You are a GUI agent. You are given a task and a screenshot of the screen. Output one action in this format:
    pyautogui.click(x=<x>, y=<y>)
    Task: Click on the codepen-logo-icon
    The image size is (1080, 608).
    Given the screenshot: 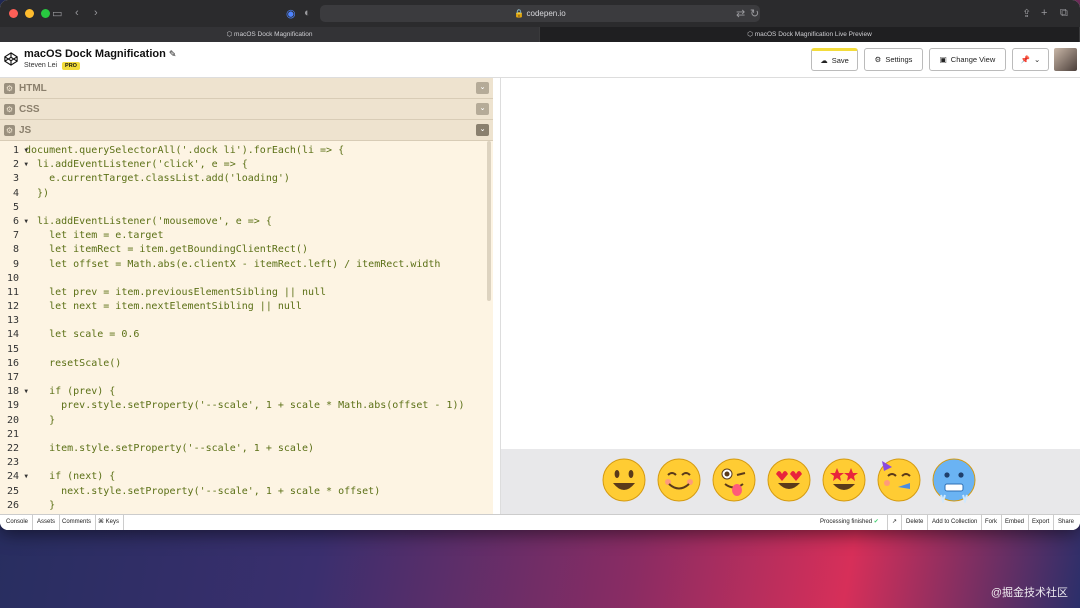 What is the action you would take?
    pyautogui.click(x=11, y=59)
    